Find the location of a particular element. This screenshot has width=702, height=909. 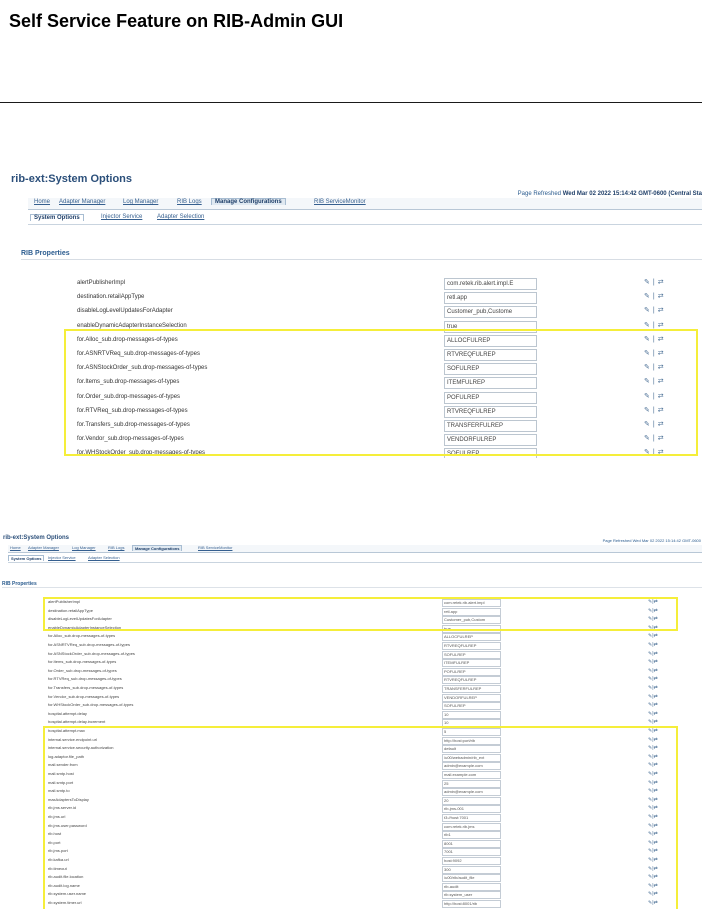

property-name: for.Items_sub.drop-messages-of-types is located at coordinates (82, 662).